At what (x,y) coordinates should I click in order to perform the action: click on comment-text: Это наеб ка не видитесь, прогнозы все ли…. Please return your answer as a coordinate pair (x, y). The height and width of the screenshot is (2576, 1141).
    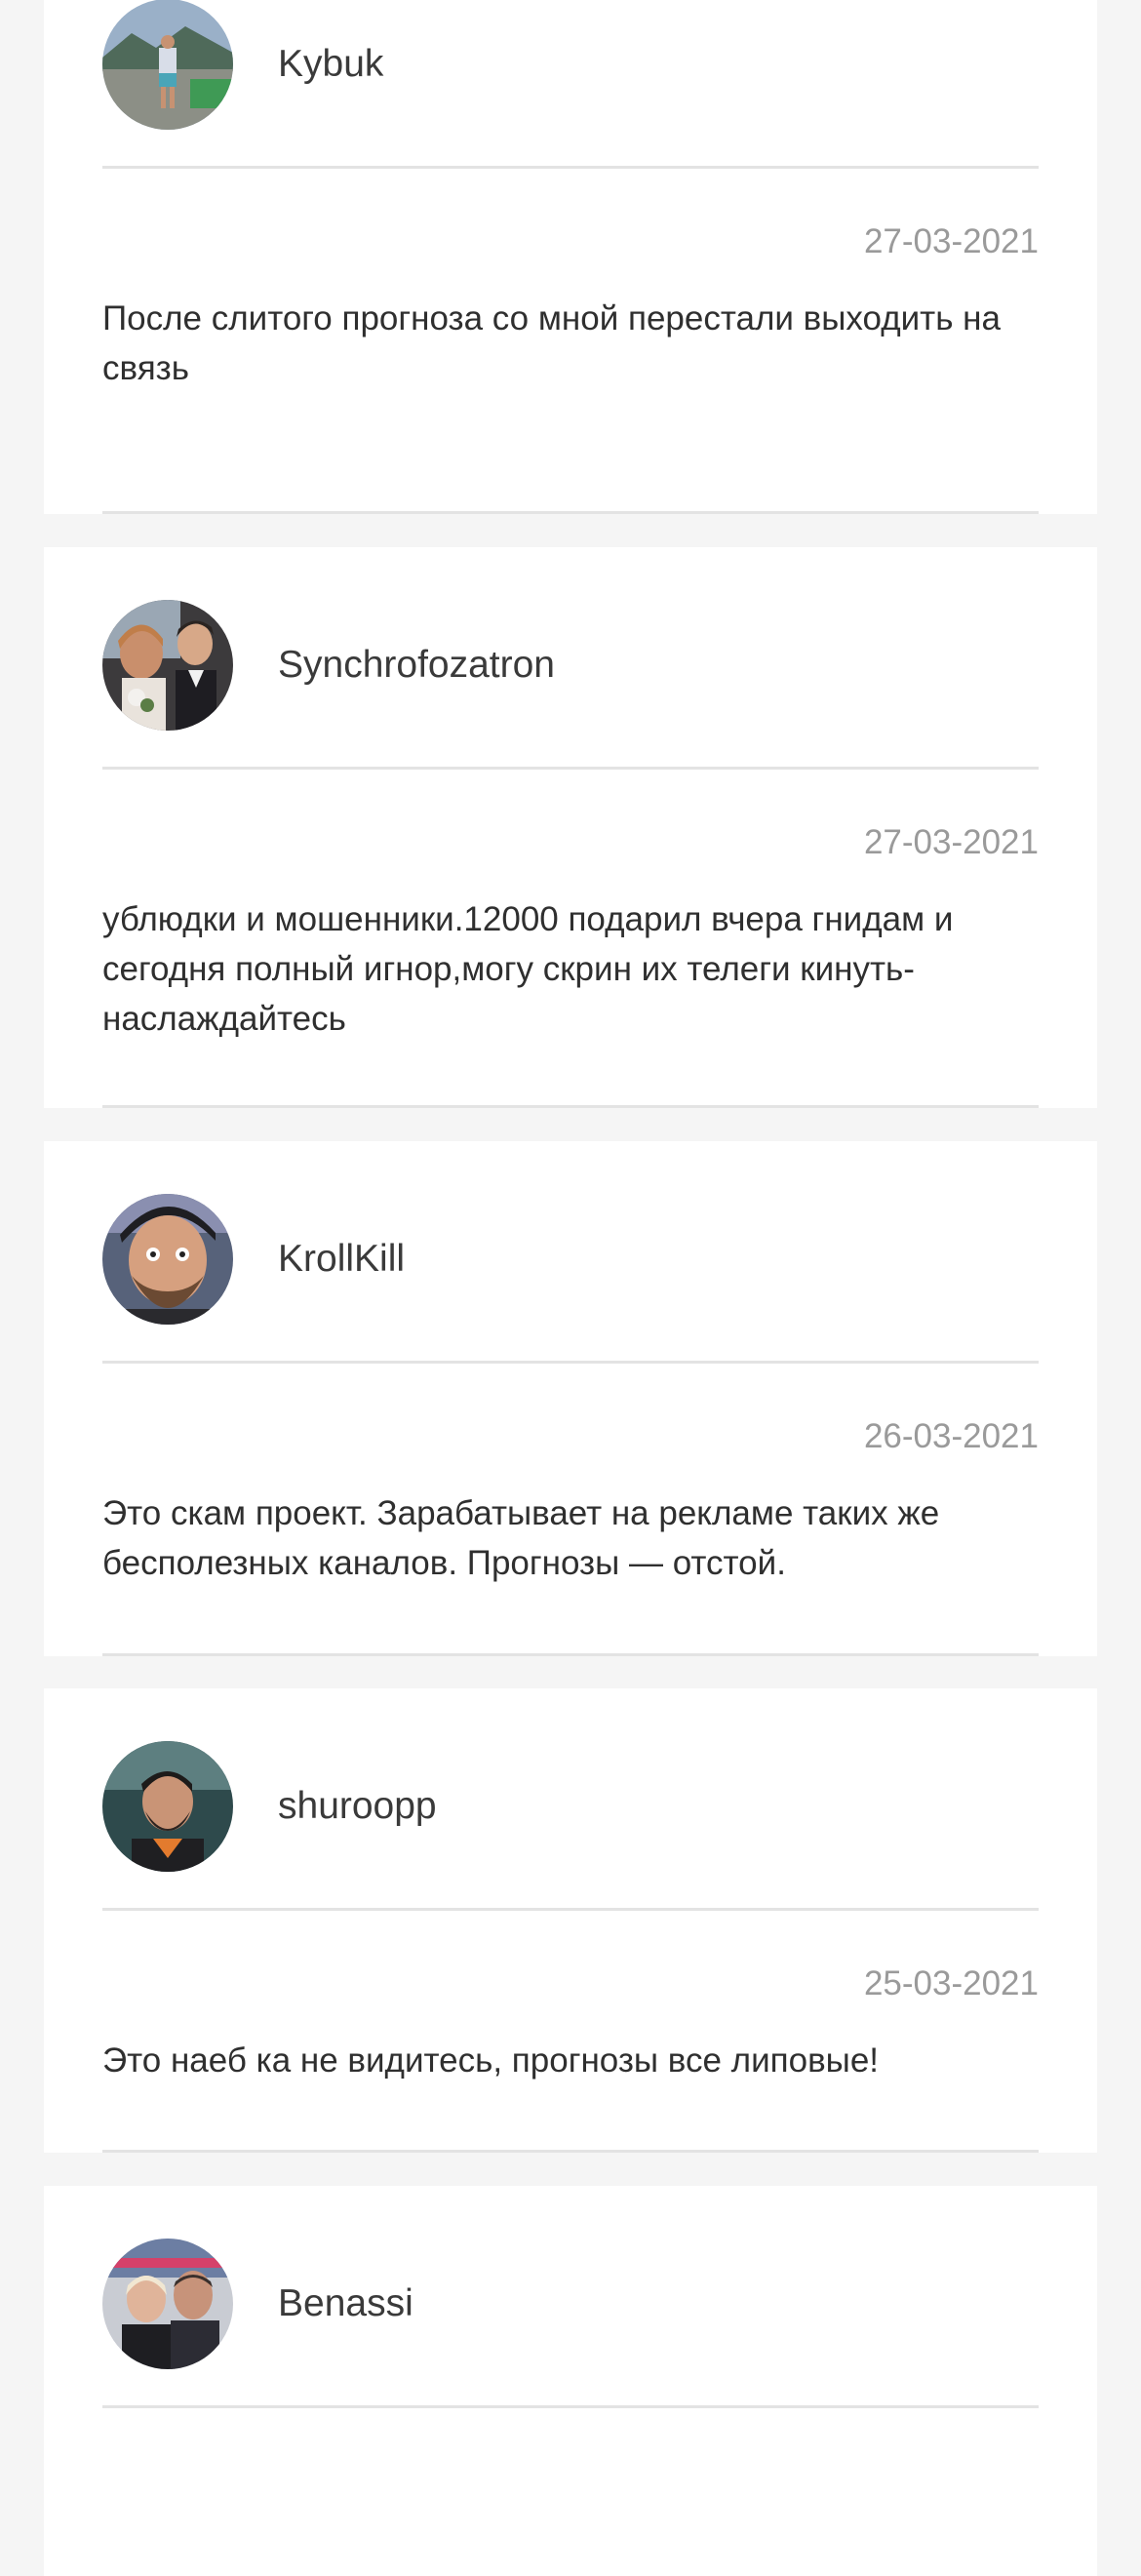
    Looking at the image, I should click on (491, 2060).